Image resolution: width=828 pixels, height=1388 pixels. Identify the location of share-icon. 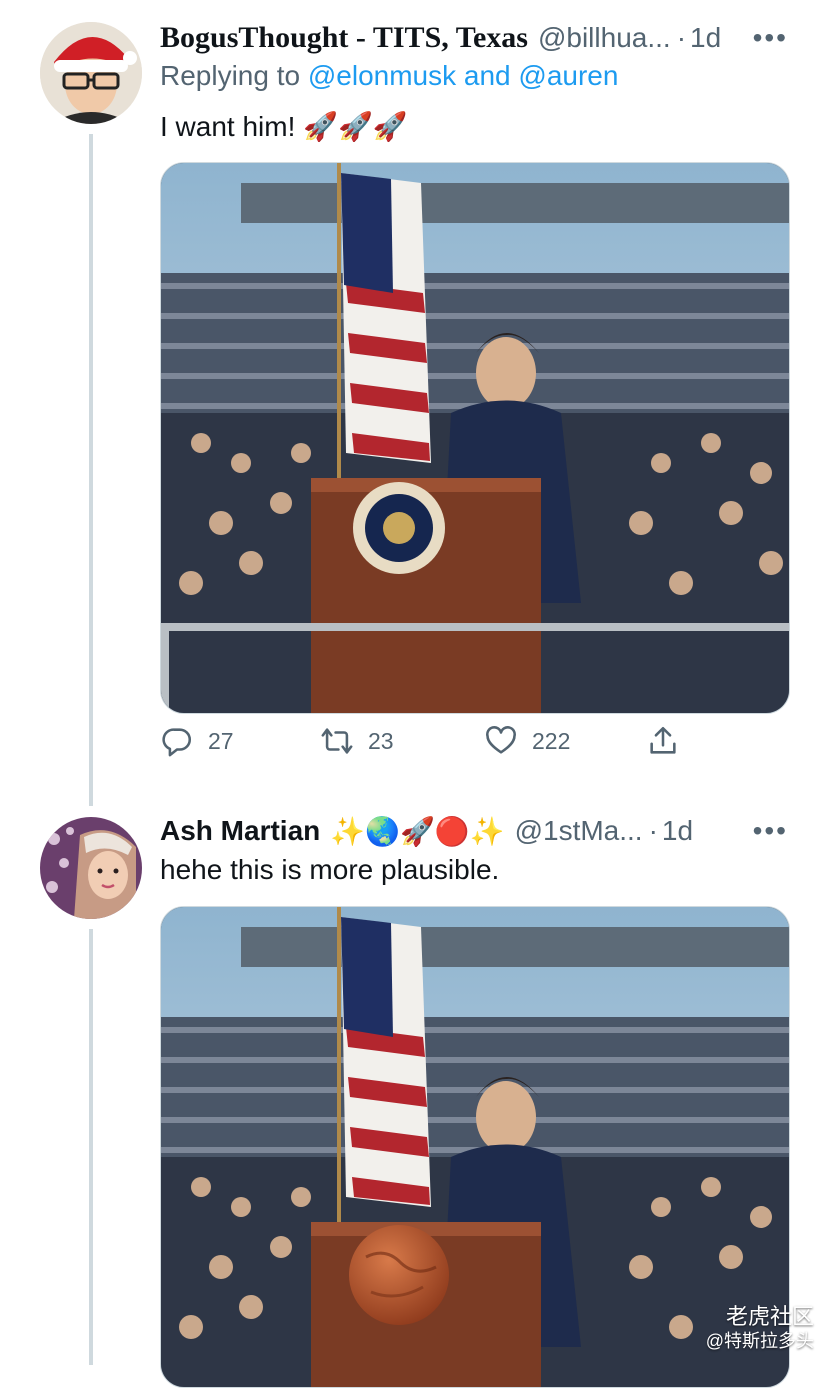
(663, 740).